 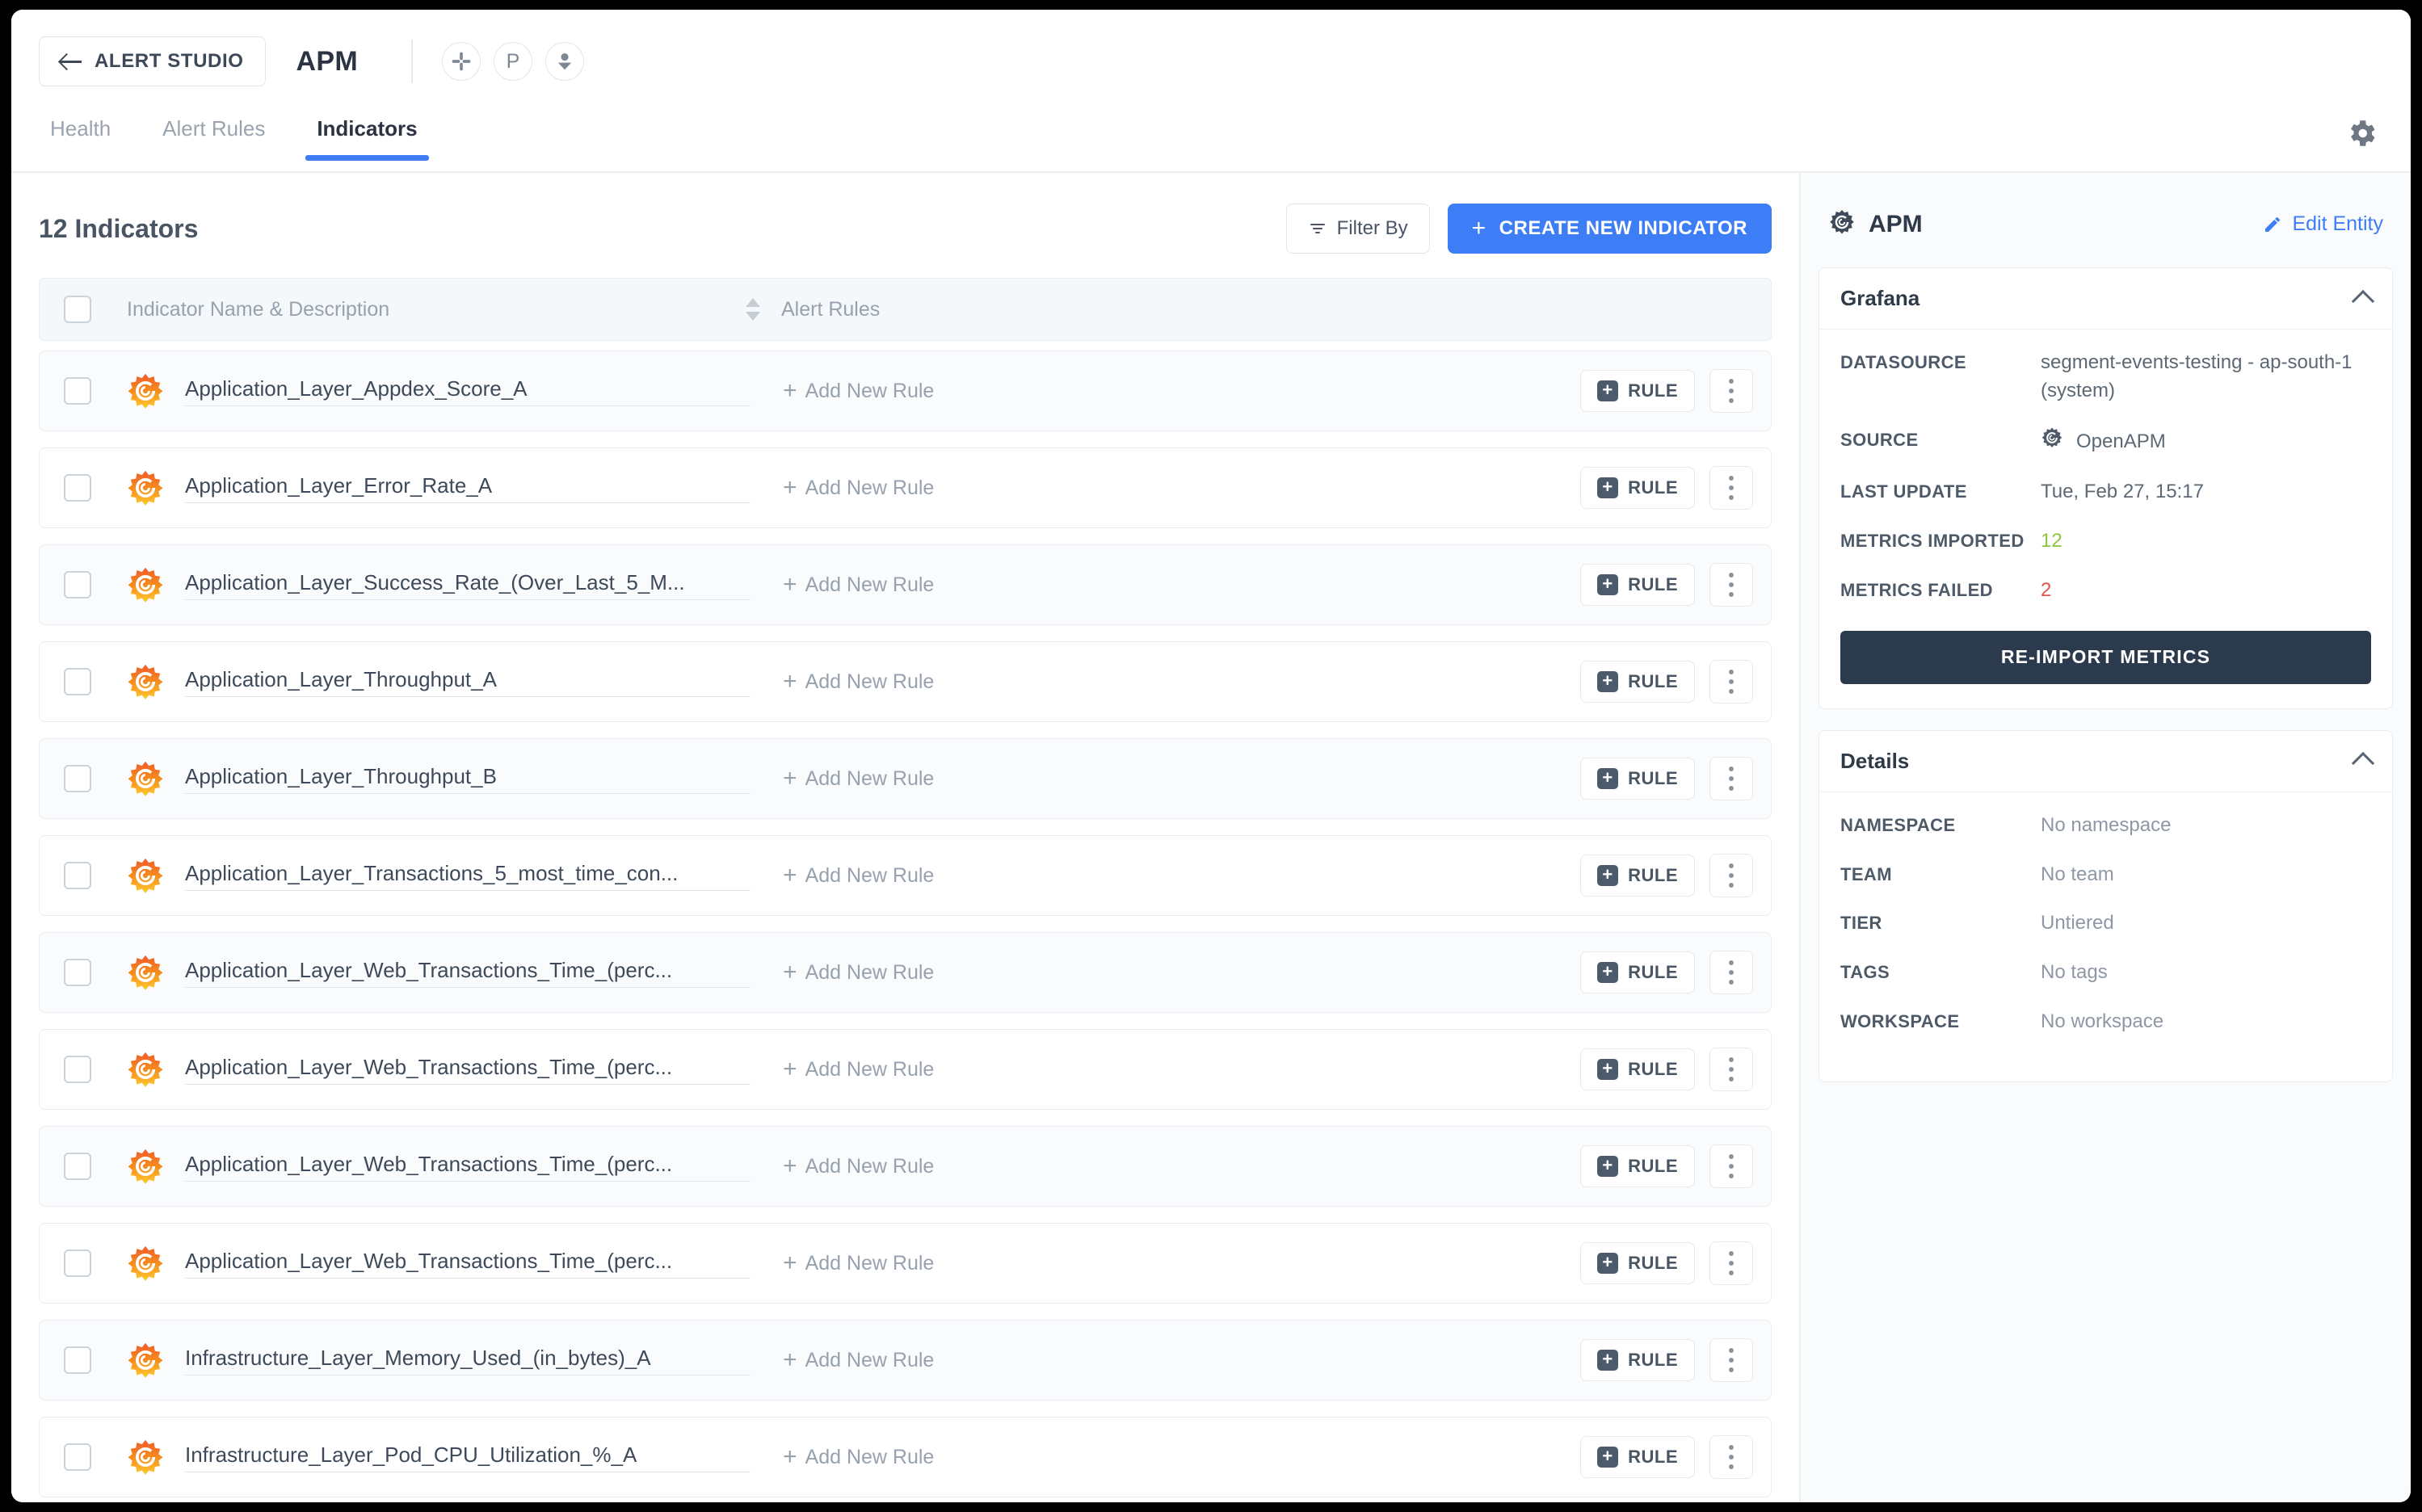 What do you see at coordinates (153, 61) in the screenshot?
I see `back-to-alert-studio-button: ALERT STUDIO` at bounding box center [153, 61].